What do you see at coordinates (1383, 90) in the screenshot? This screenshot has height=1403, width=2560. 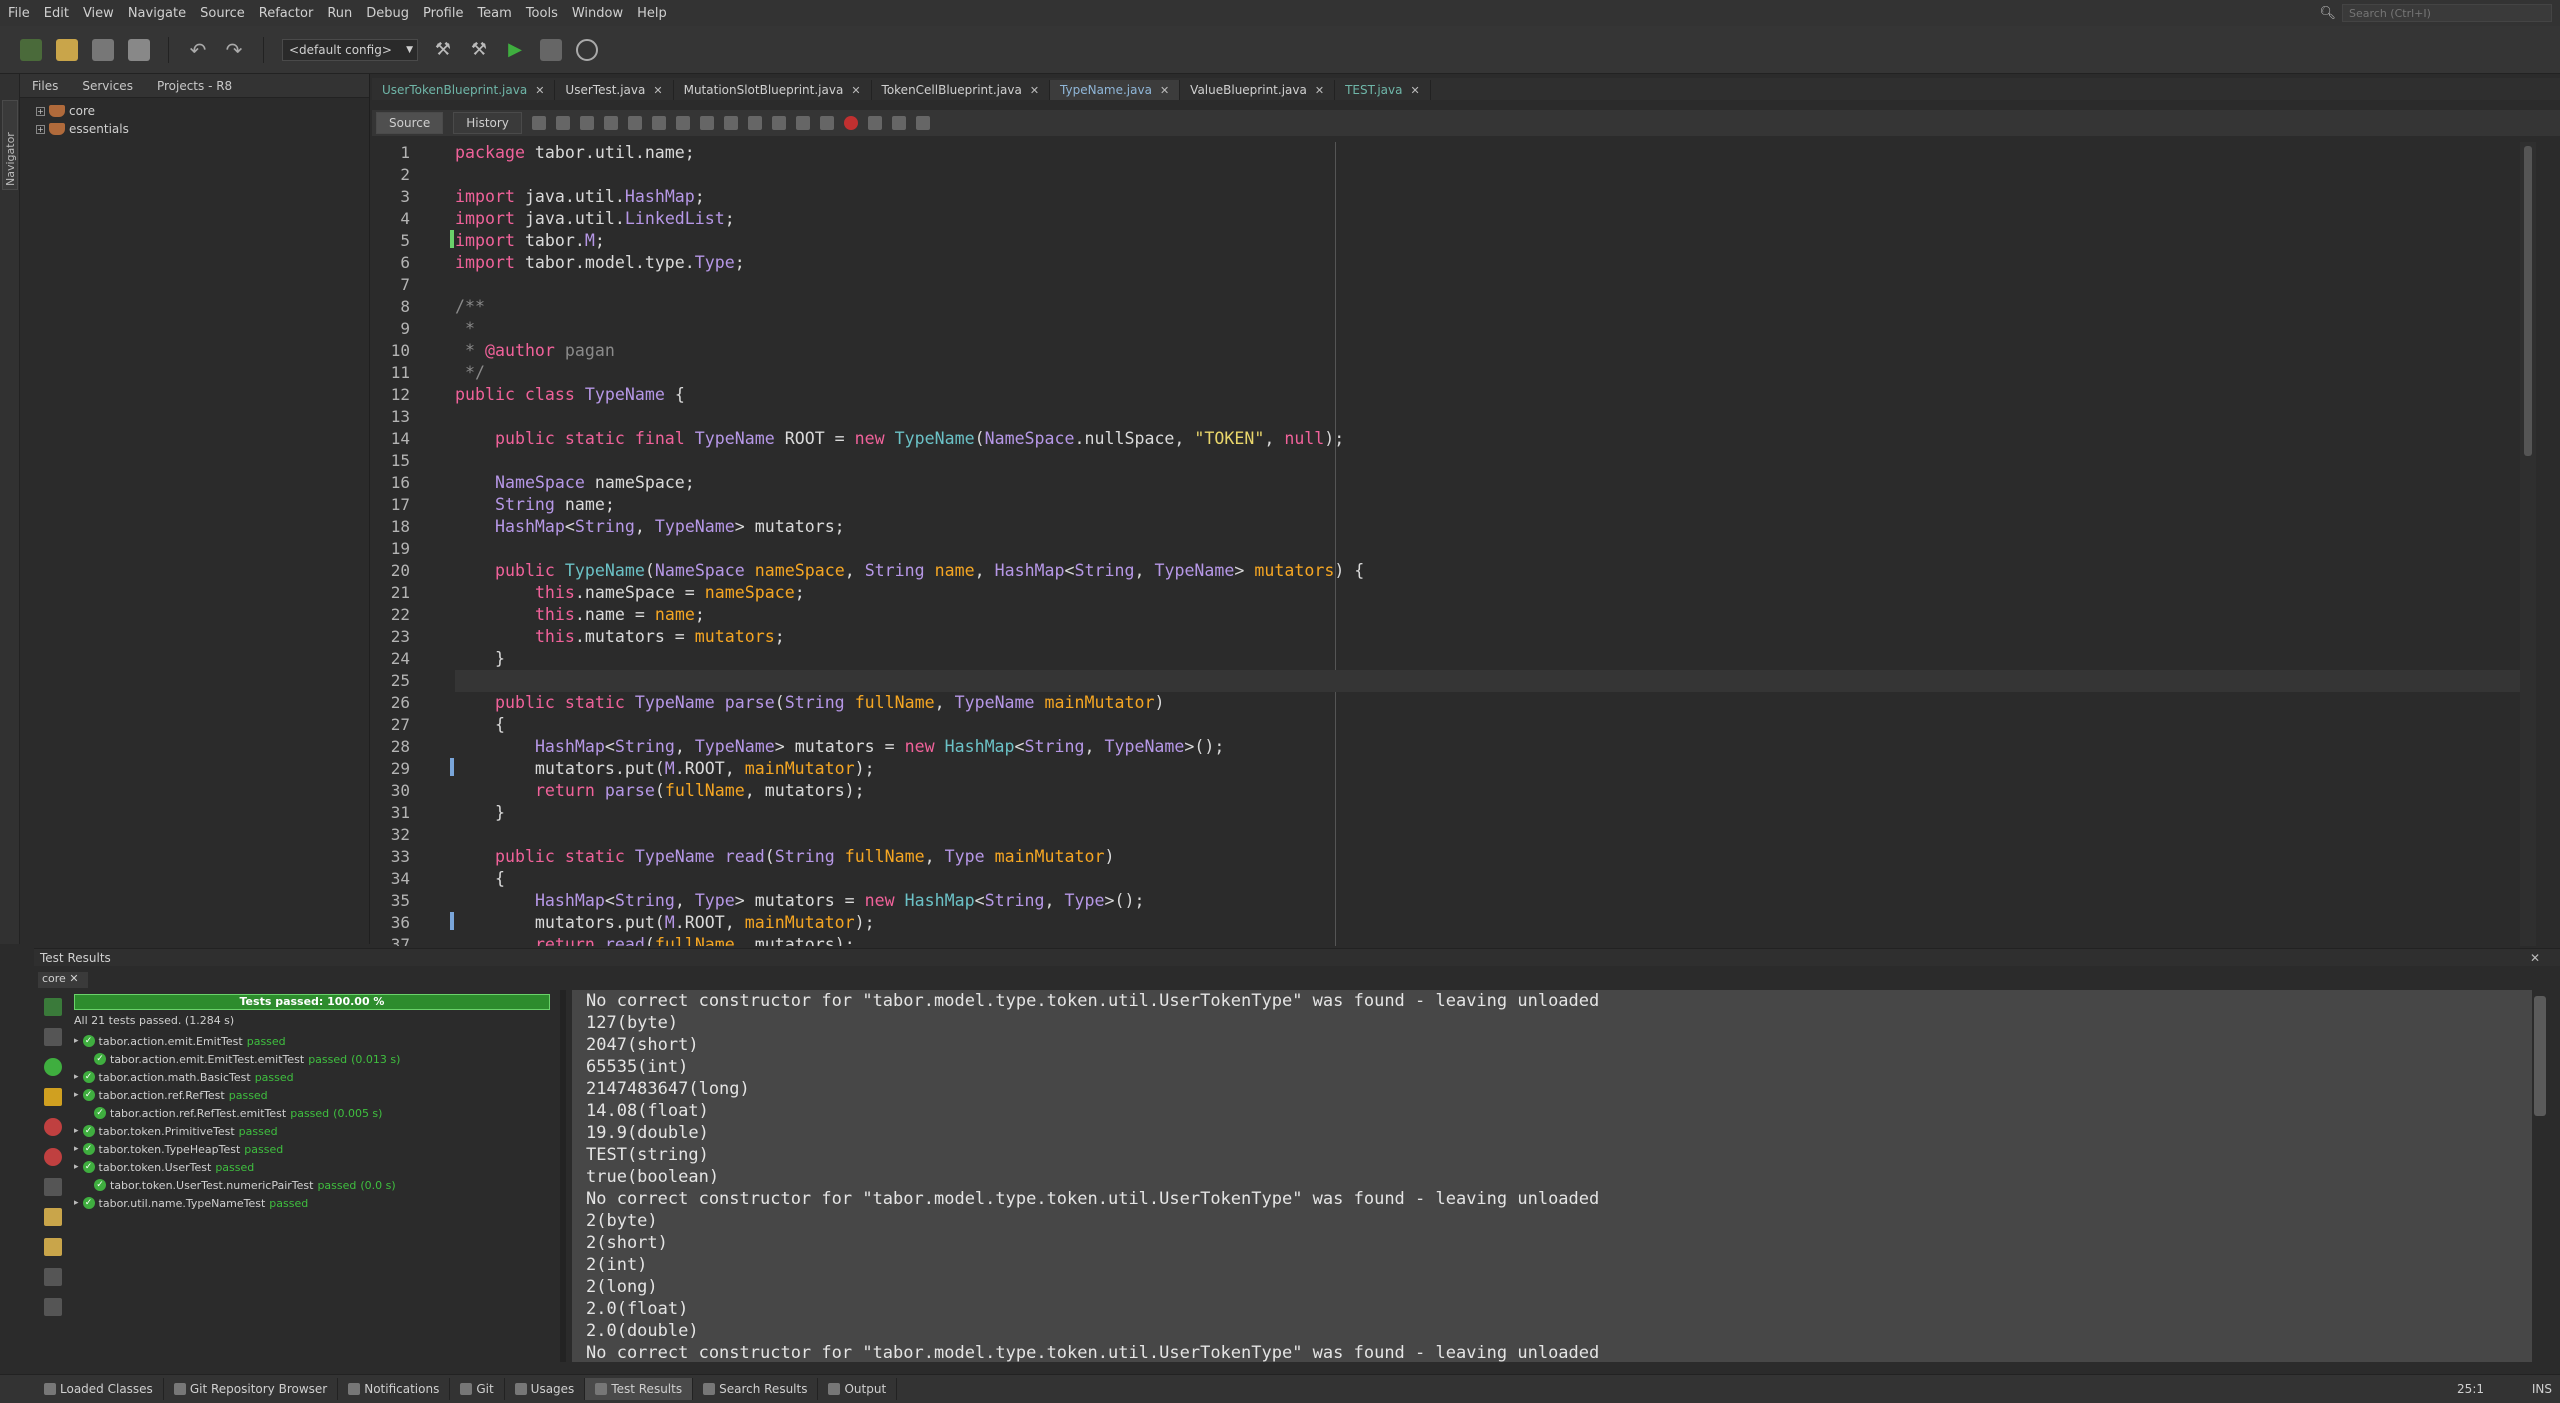 I see `editor-tab: TEST.java ✕` at bounding box center [1383, 90].